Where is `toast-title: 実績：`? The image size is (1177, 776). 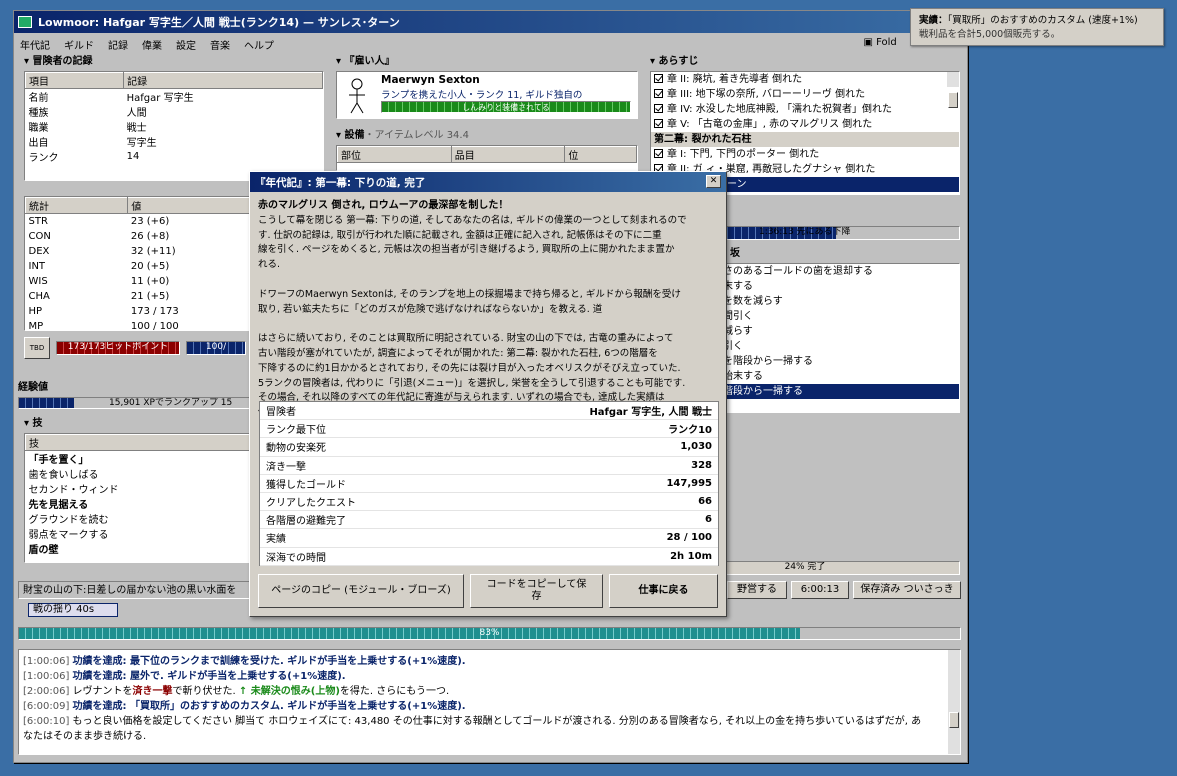
toast-title: 実績： is located at coordinates (933, 20).